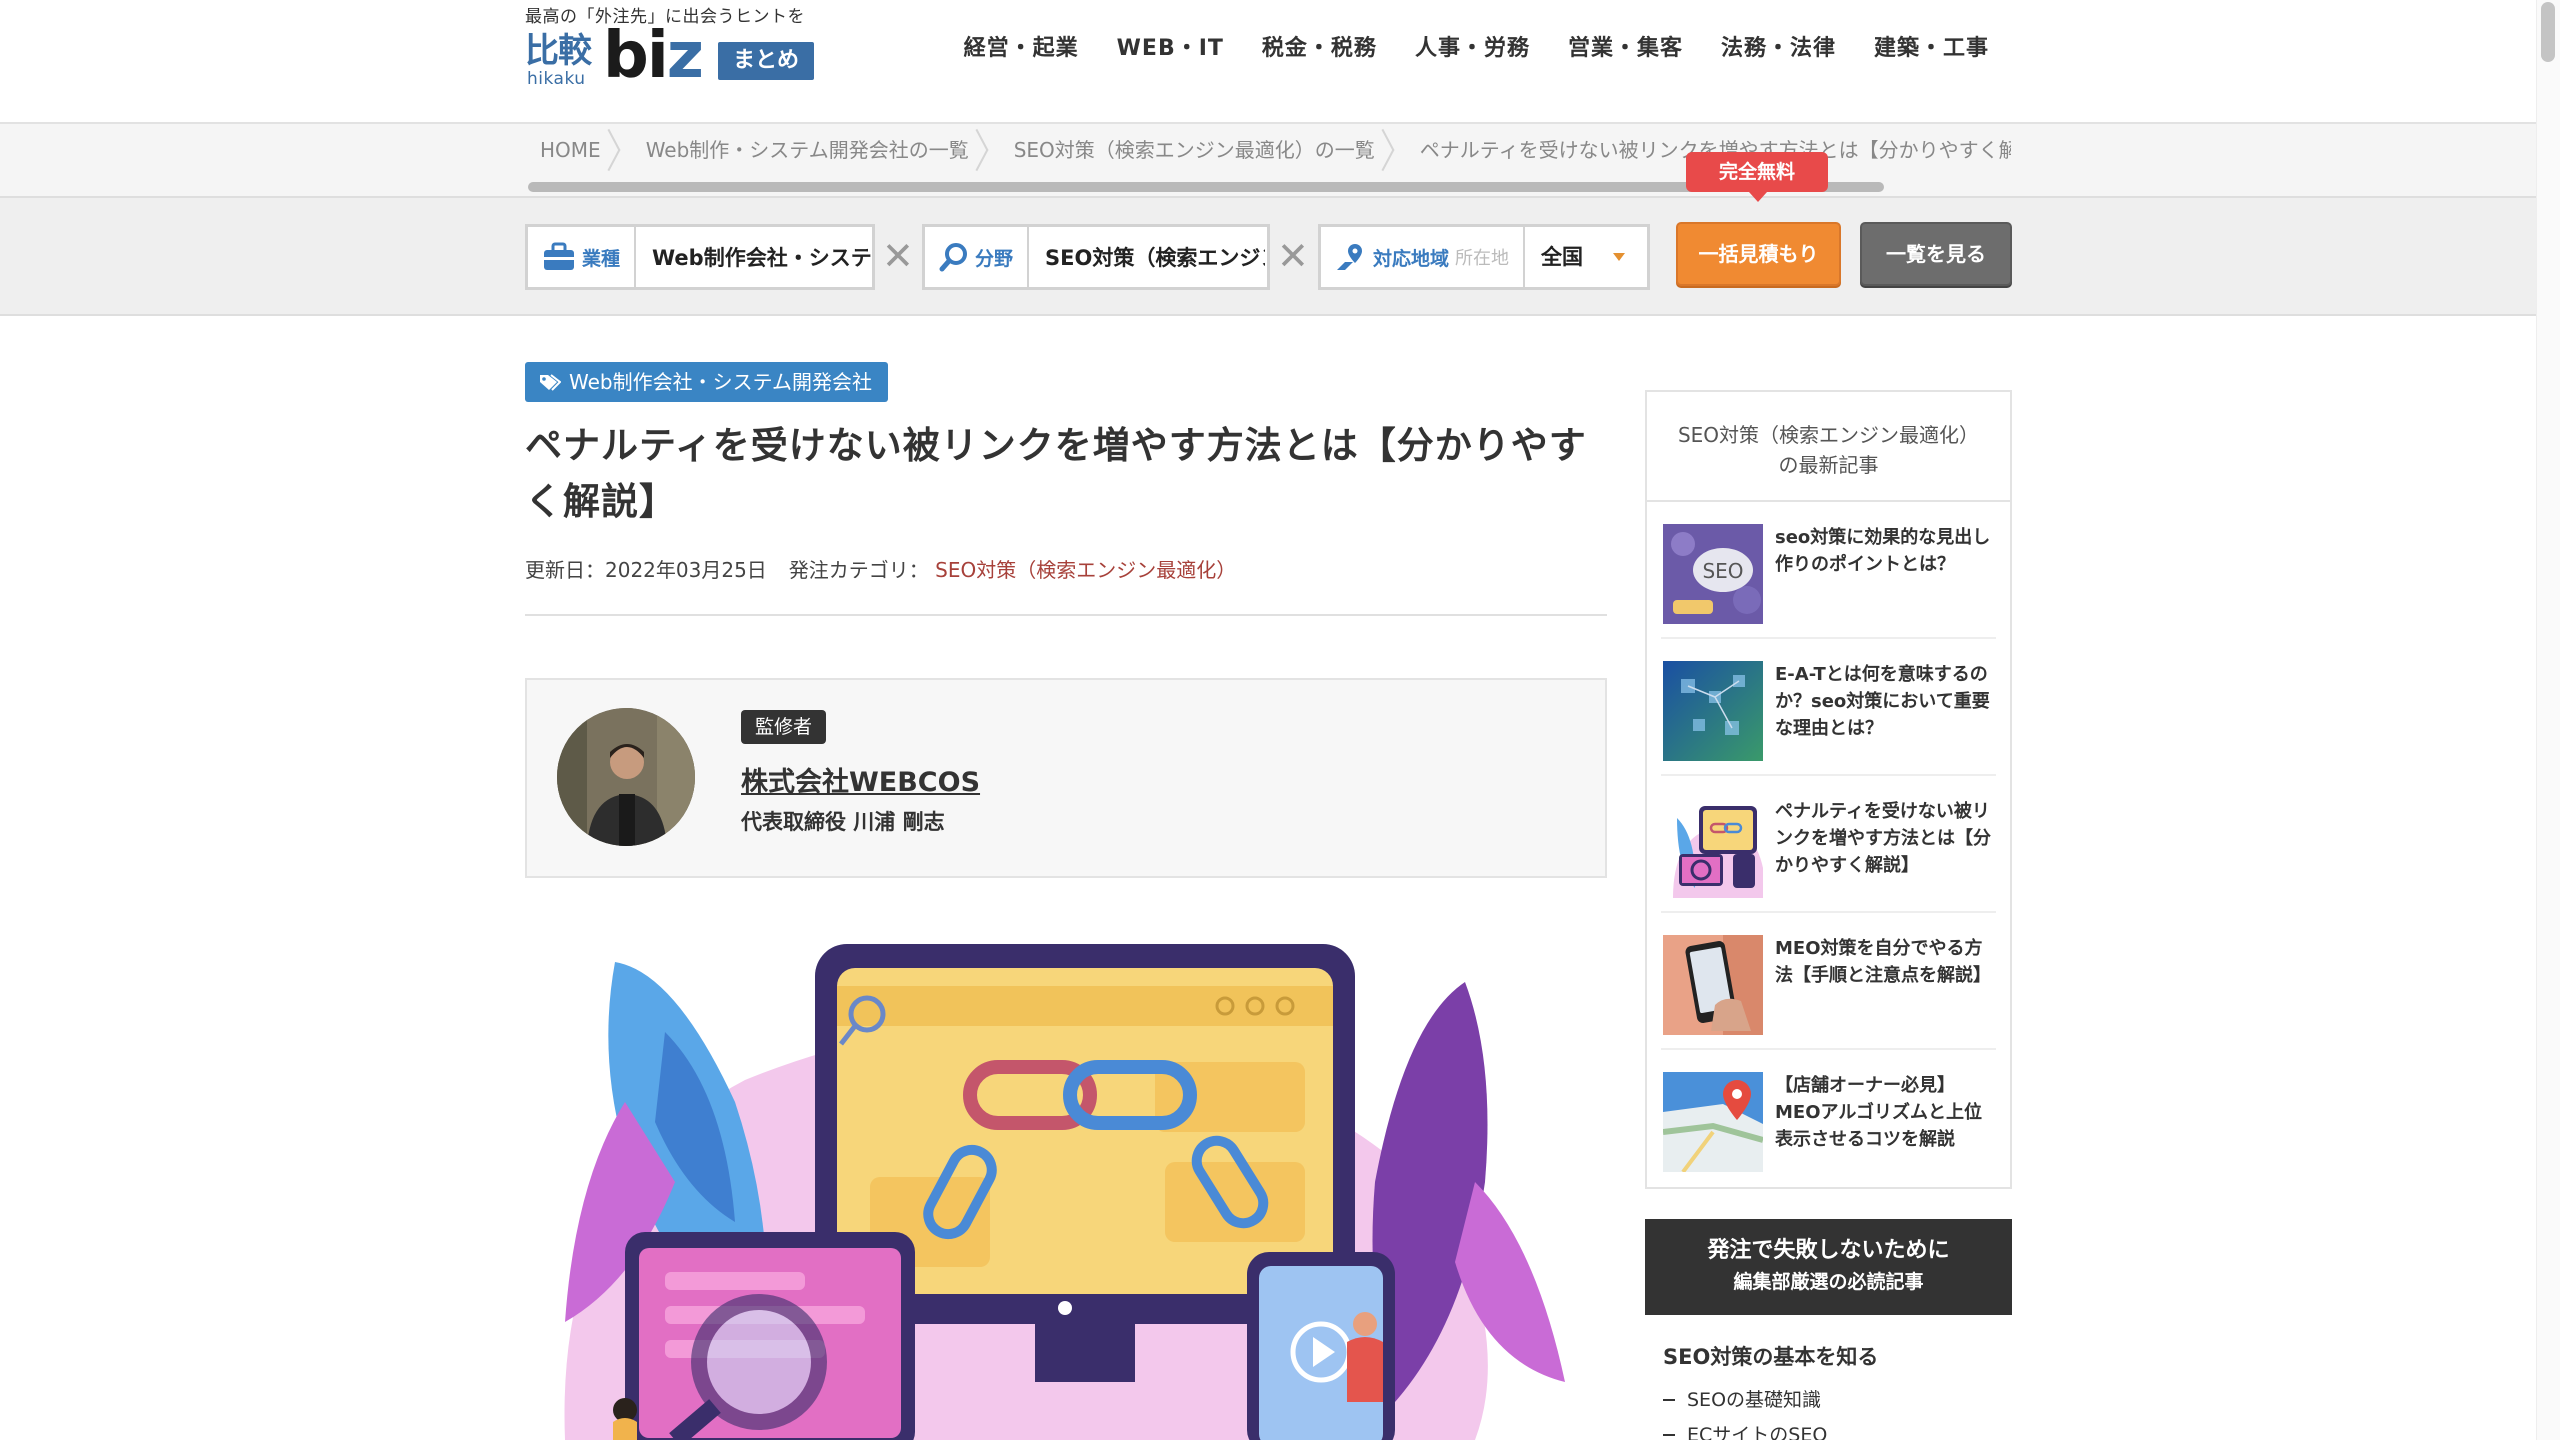  I want to click on map-pin-icon, so click(1349, 257).